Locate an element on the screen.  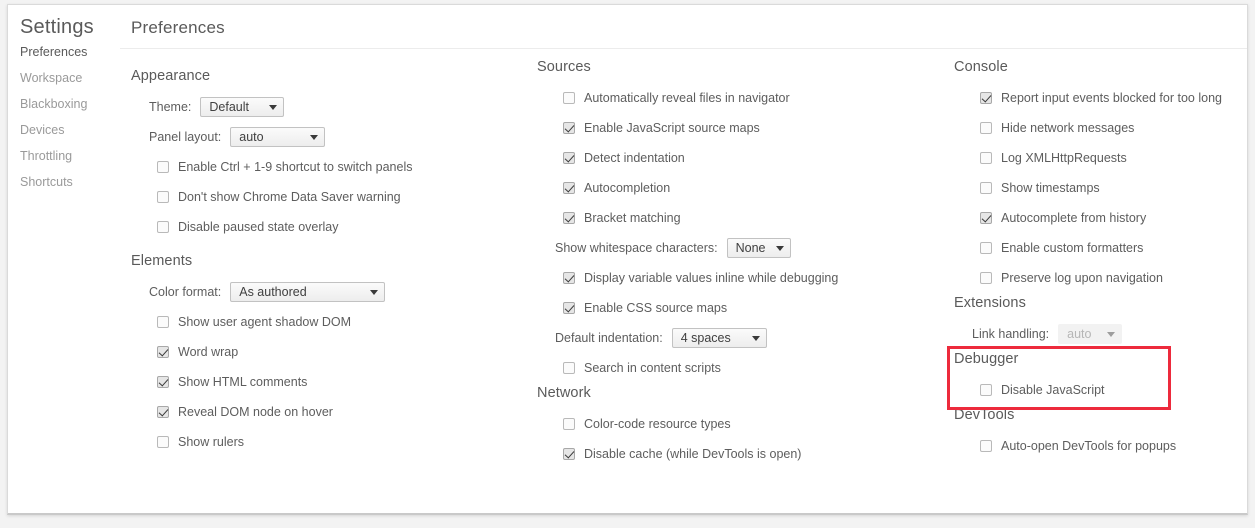
sidebar-item-preferences: Preferences is located at coordinates (64, 52).